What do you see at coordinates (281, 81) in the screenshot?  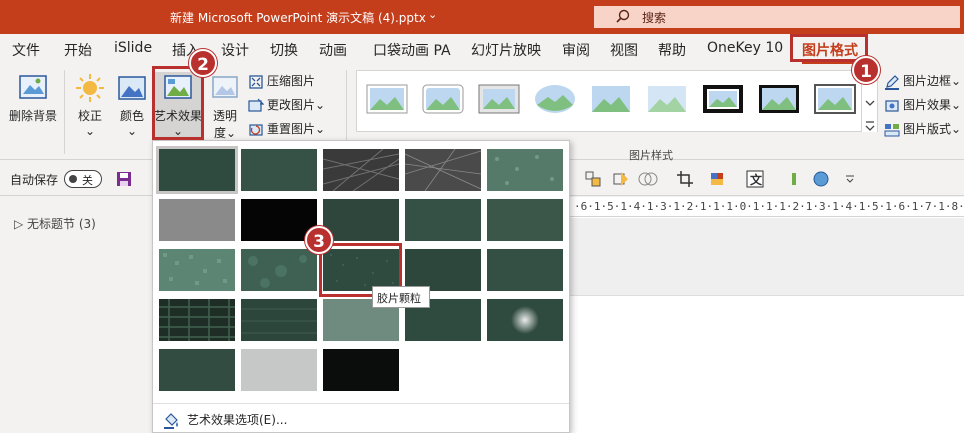 I see `compress-pictures-button: 压缩图片` at bounding box center [281, 81].